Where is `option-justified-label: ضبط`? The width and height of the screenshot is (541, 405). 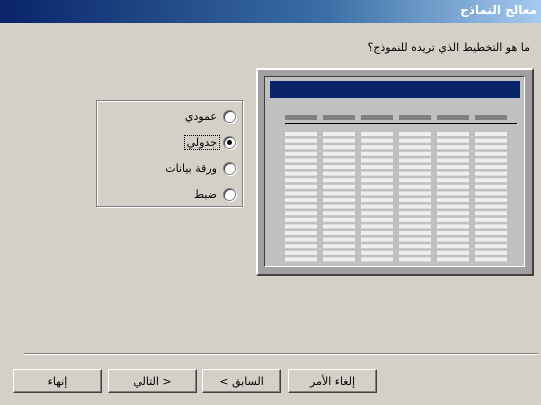 option-justified-label: ضبط is located at coordinates (205, 194).